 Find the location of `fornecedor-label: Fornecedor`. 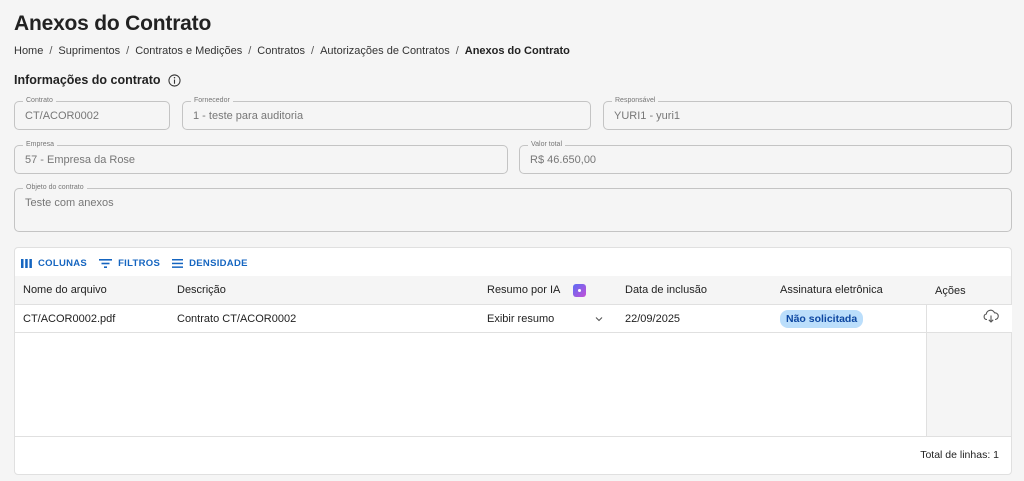

fornecedor-label: Fornecedor is located at coordinates (212, 101).